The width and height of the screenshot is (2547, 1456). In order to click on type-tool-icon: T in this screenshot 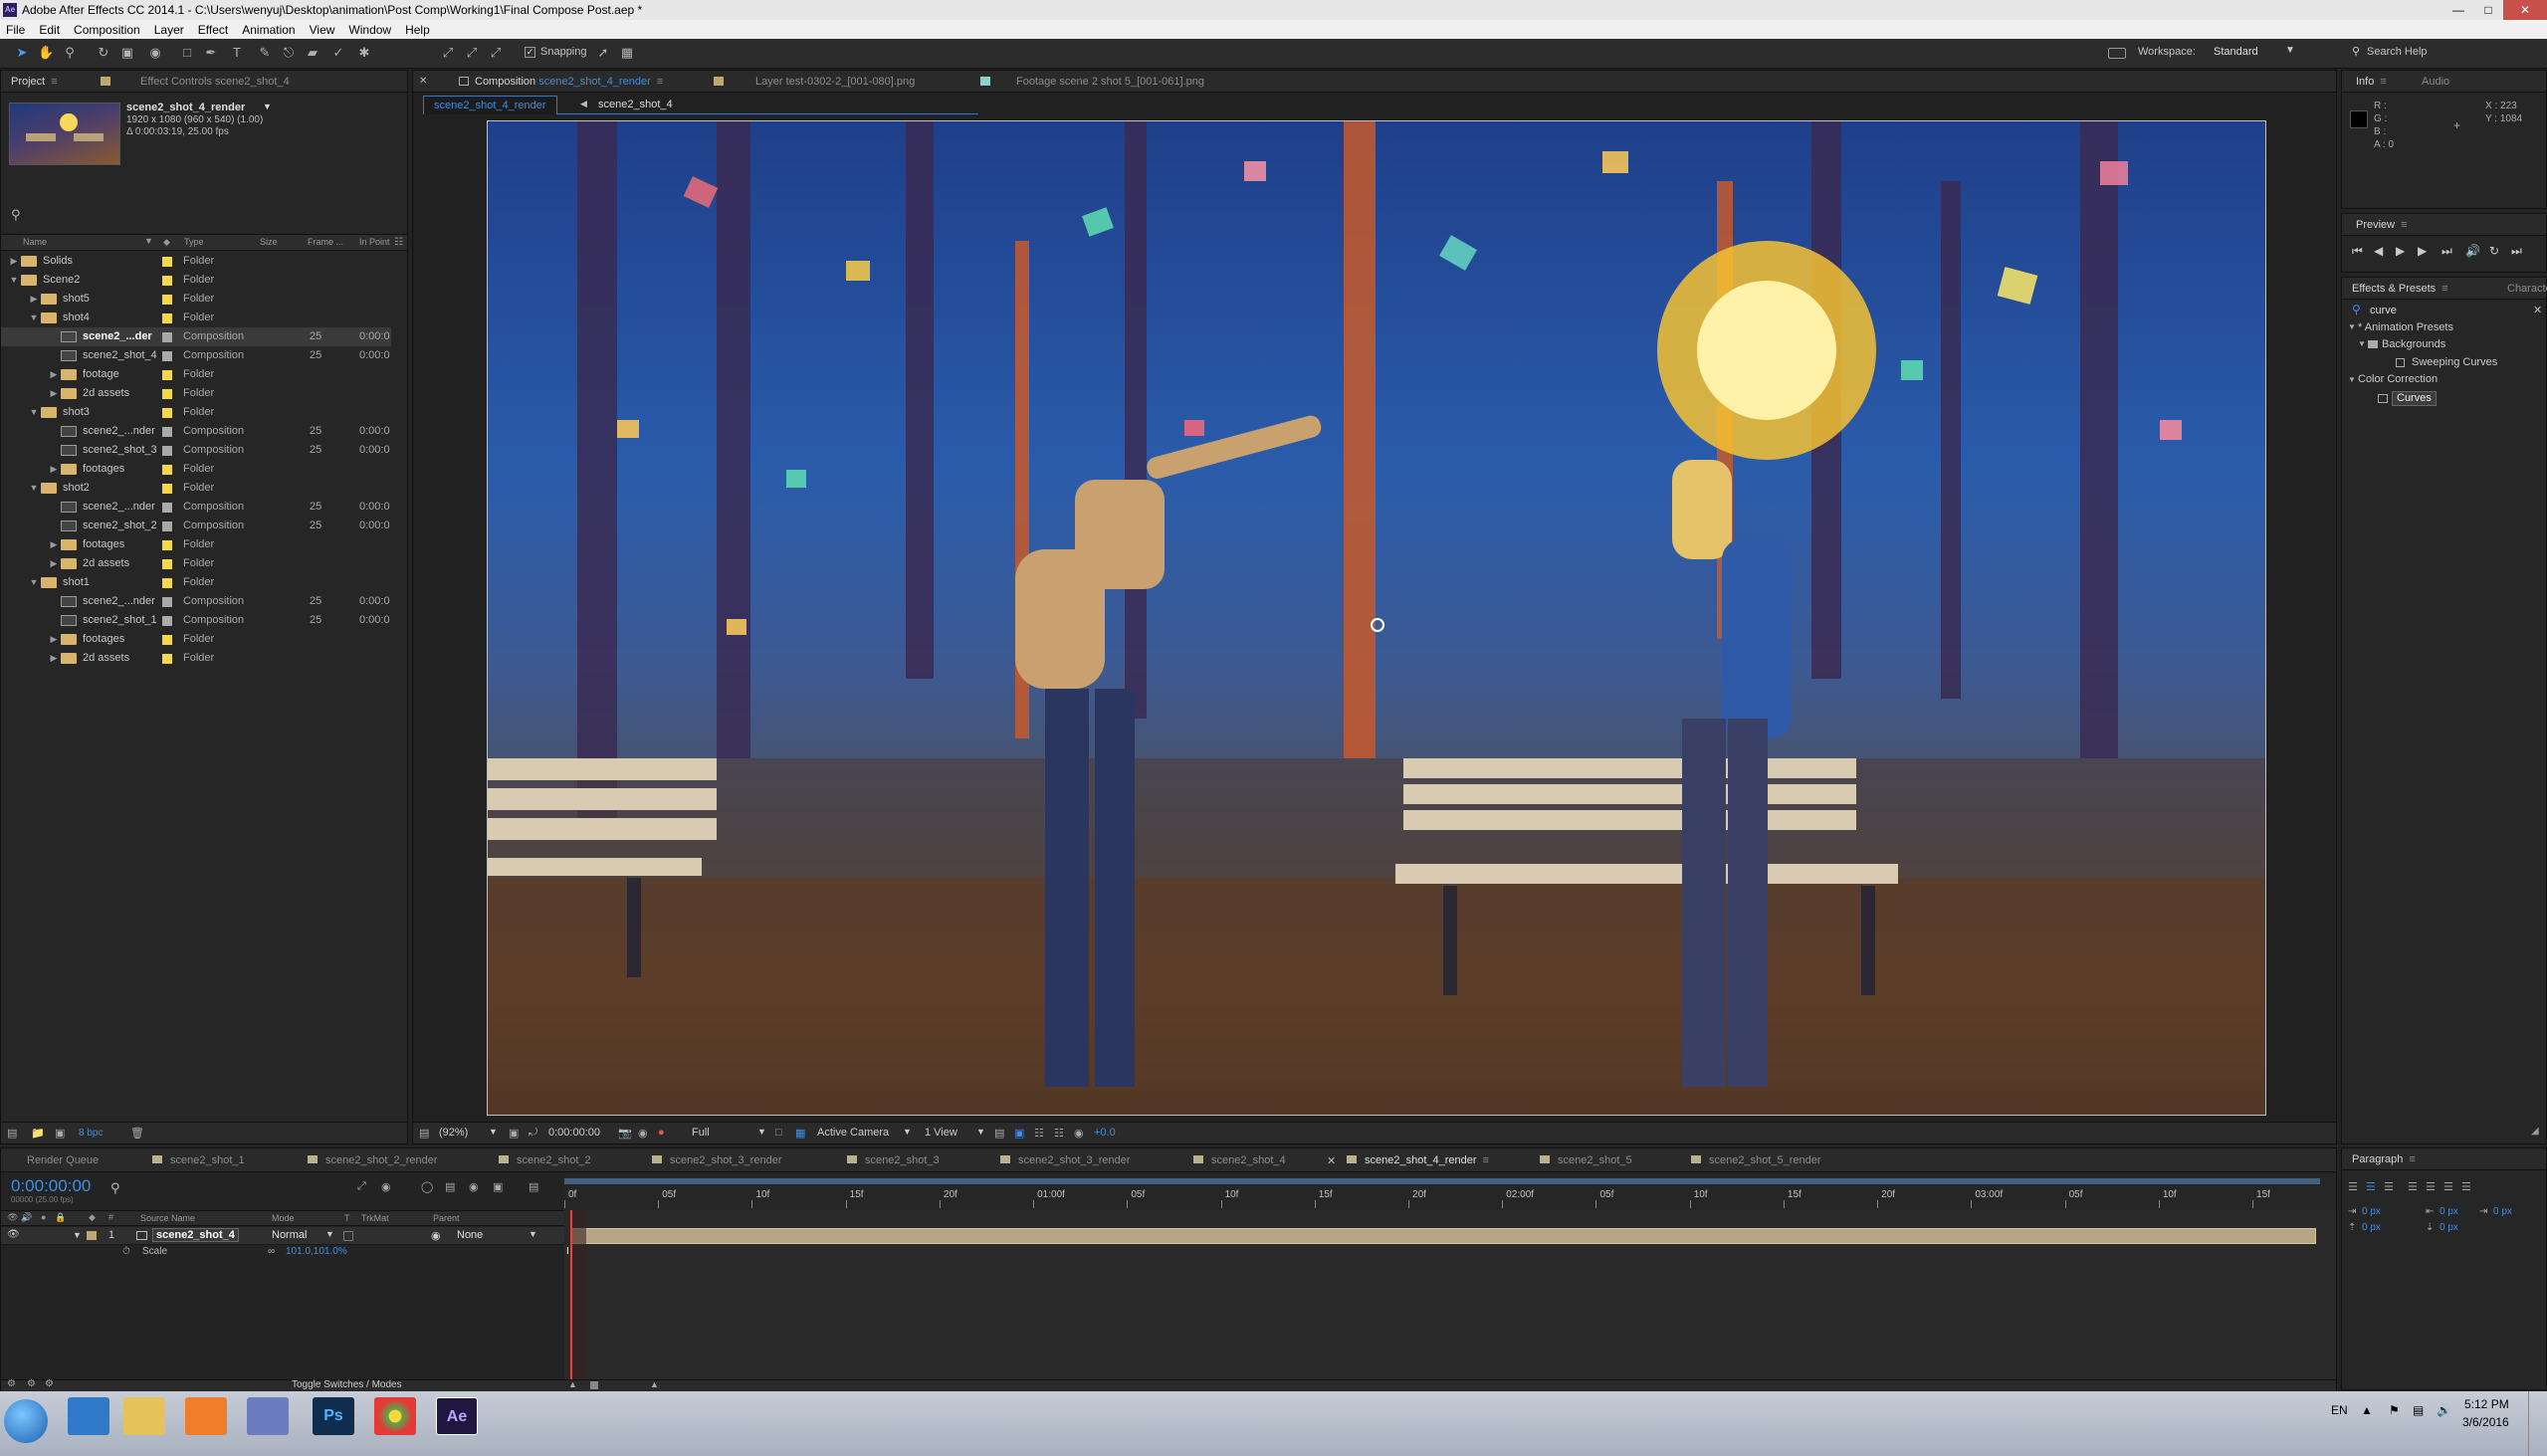, I will do `click(237, 53)`.